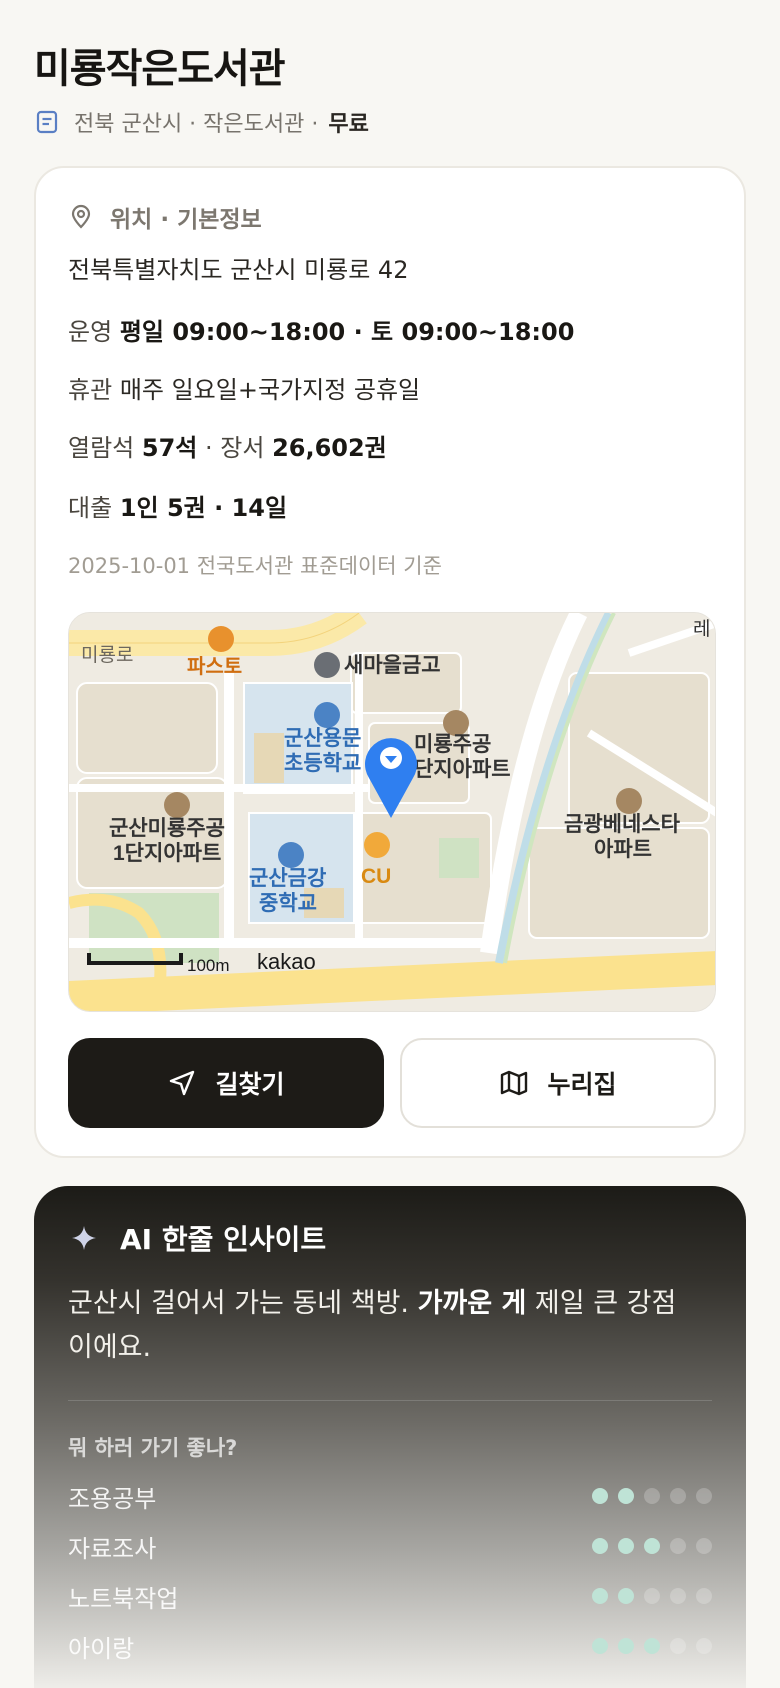 The height and width of the screenshot is (1688, 780). Describe the element at coordinates (81, 217) in the screenshot. I see `location-pin-icon` at that location.